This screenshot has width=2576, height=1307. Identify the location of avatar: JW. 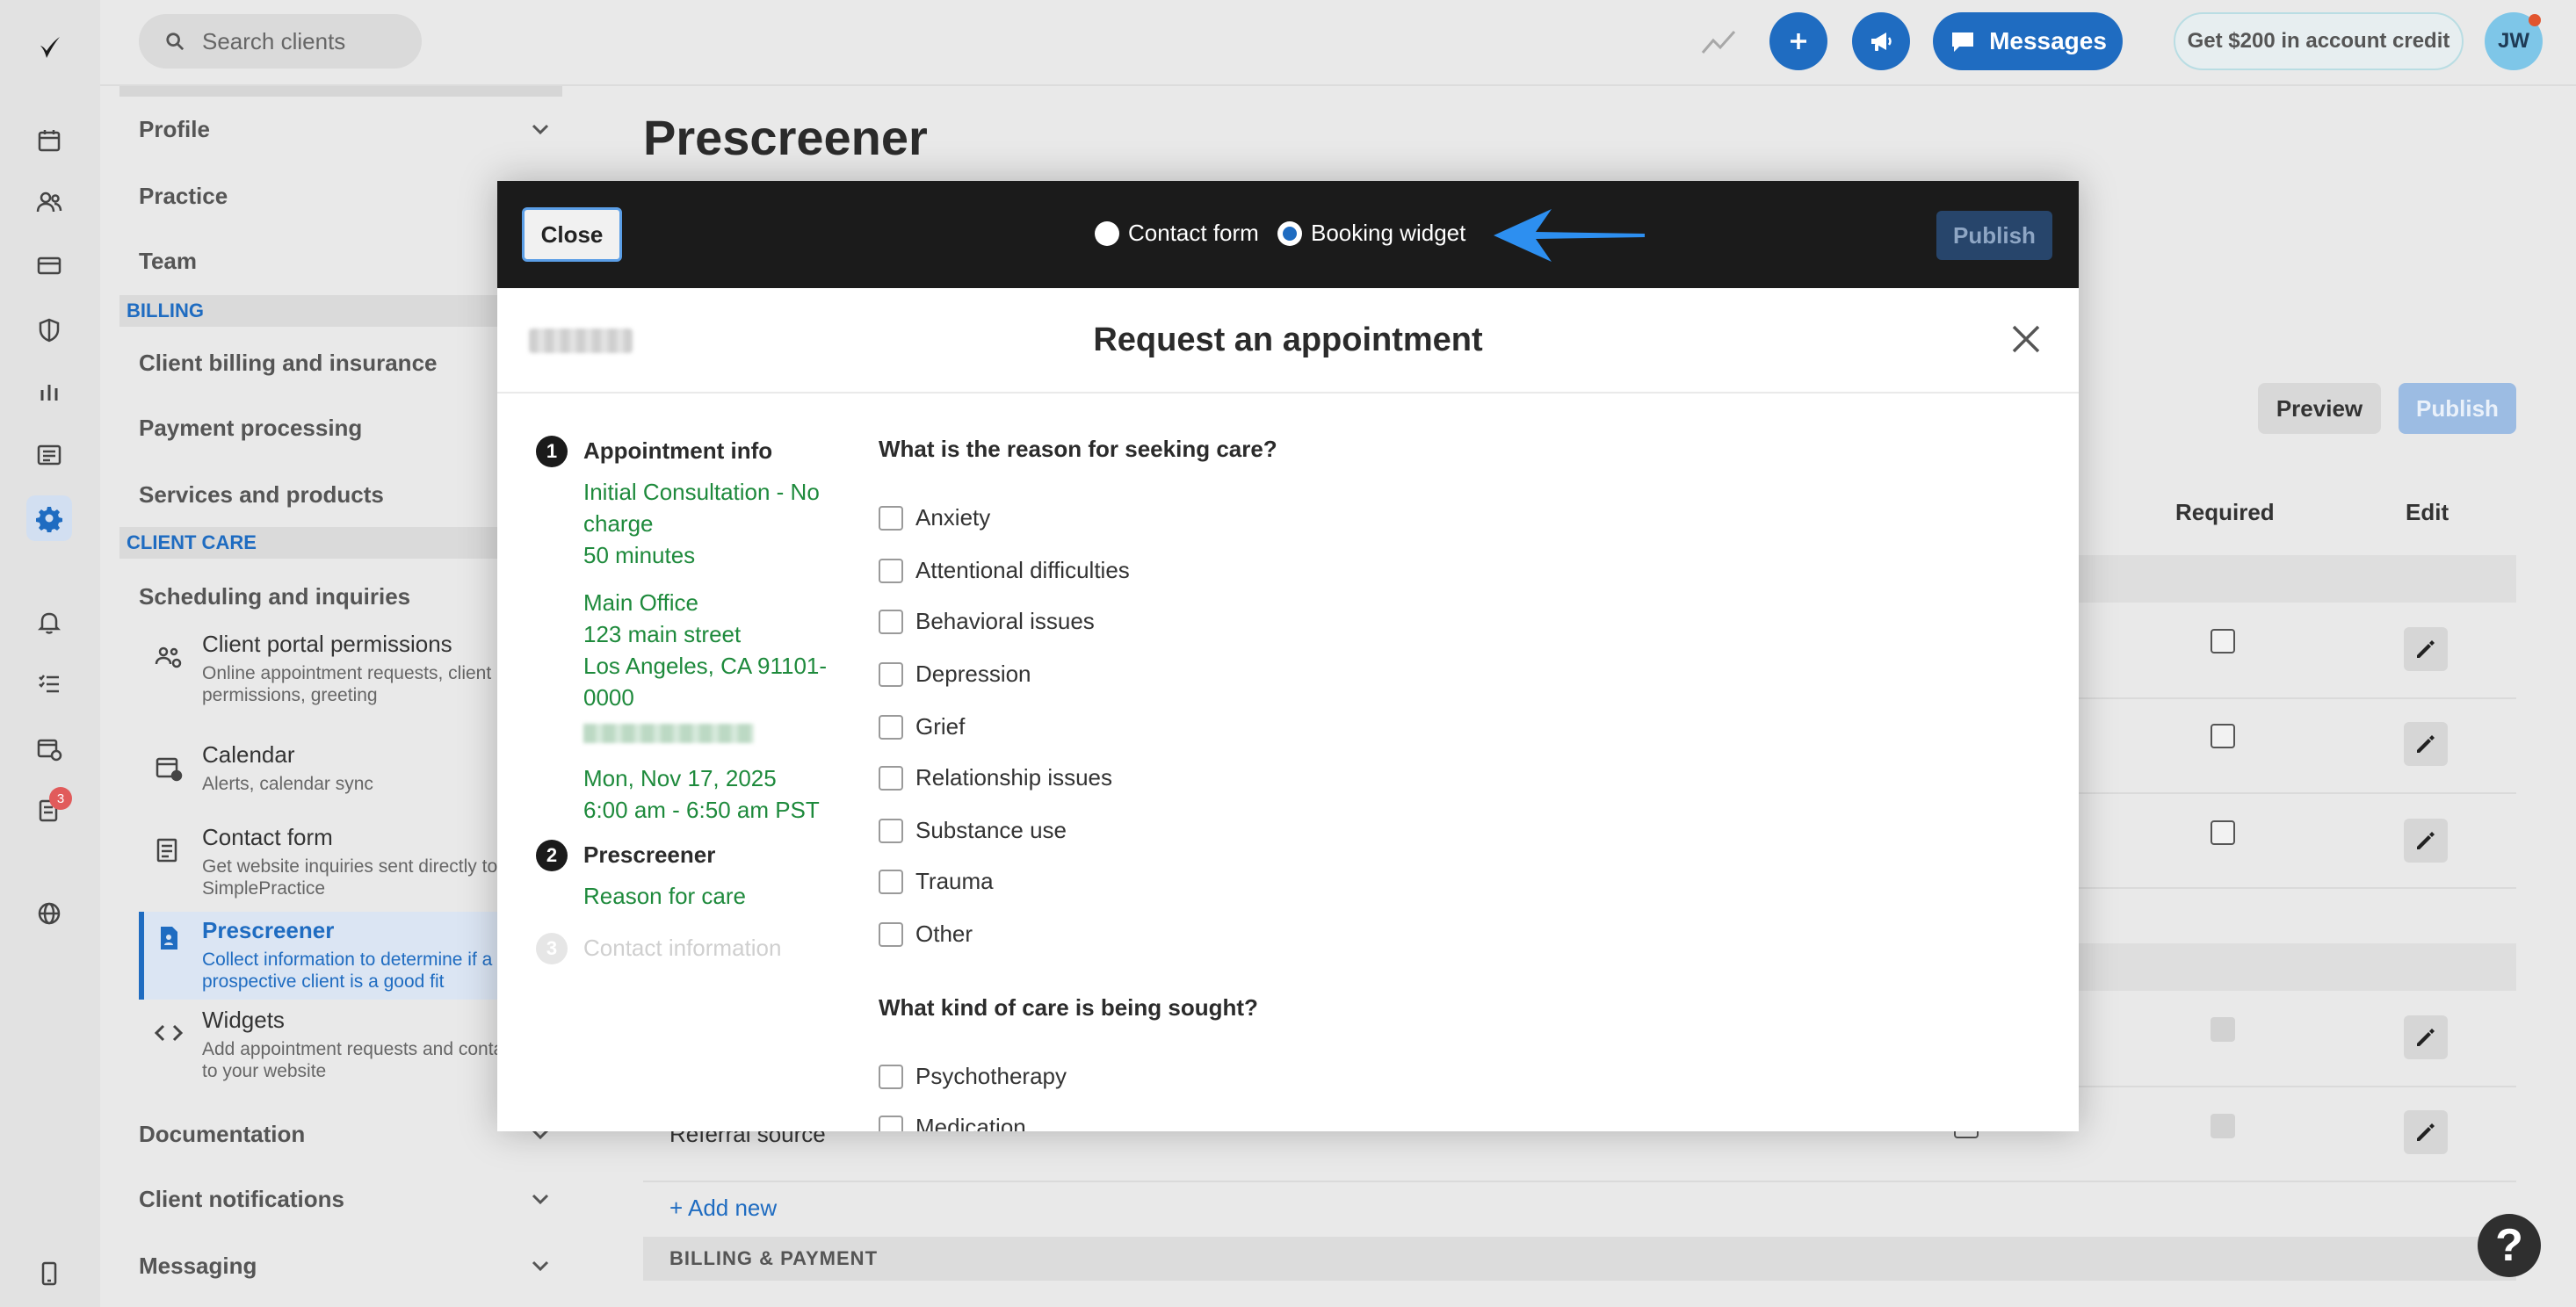
(2514, 41).